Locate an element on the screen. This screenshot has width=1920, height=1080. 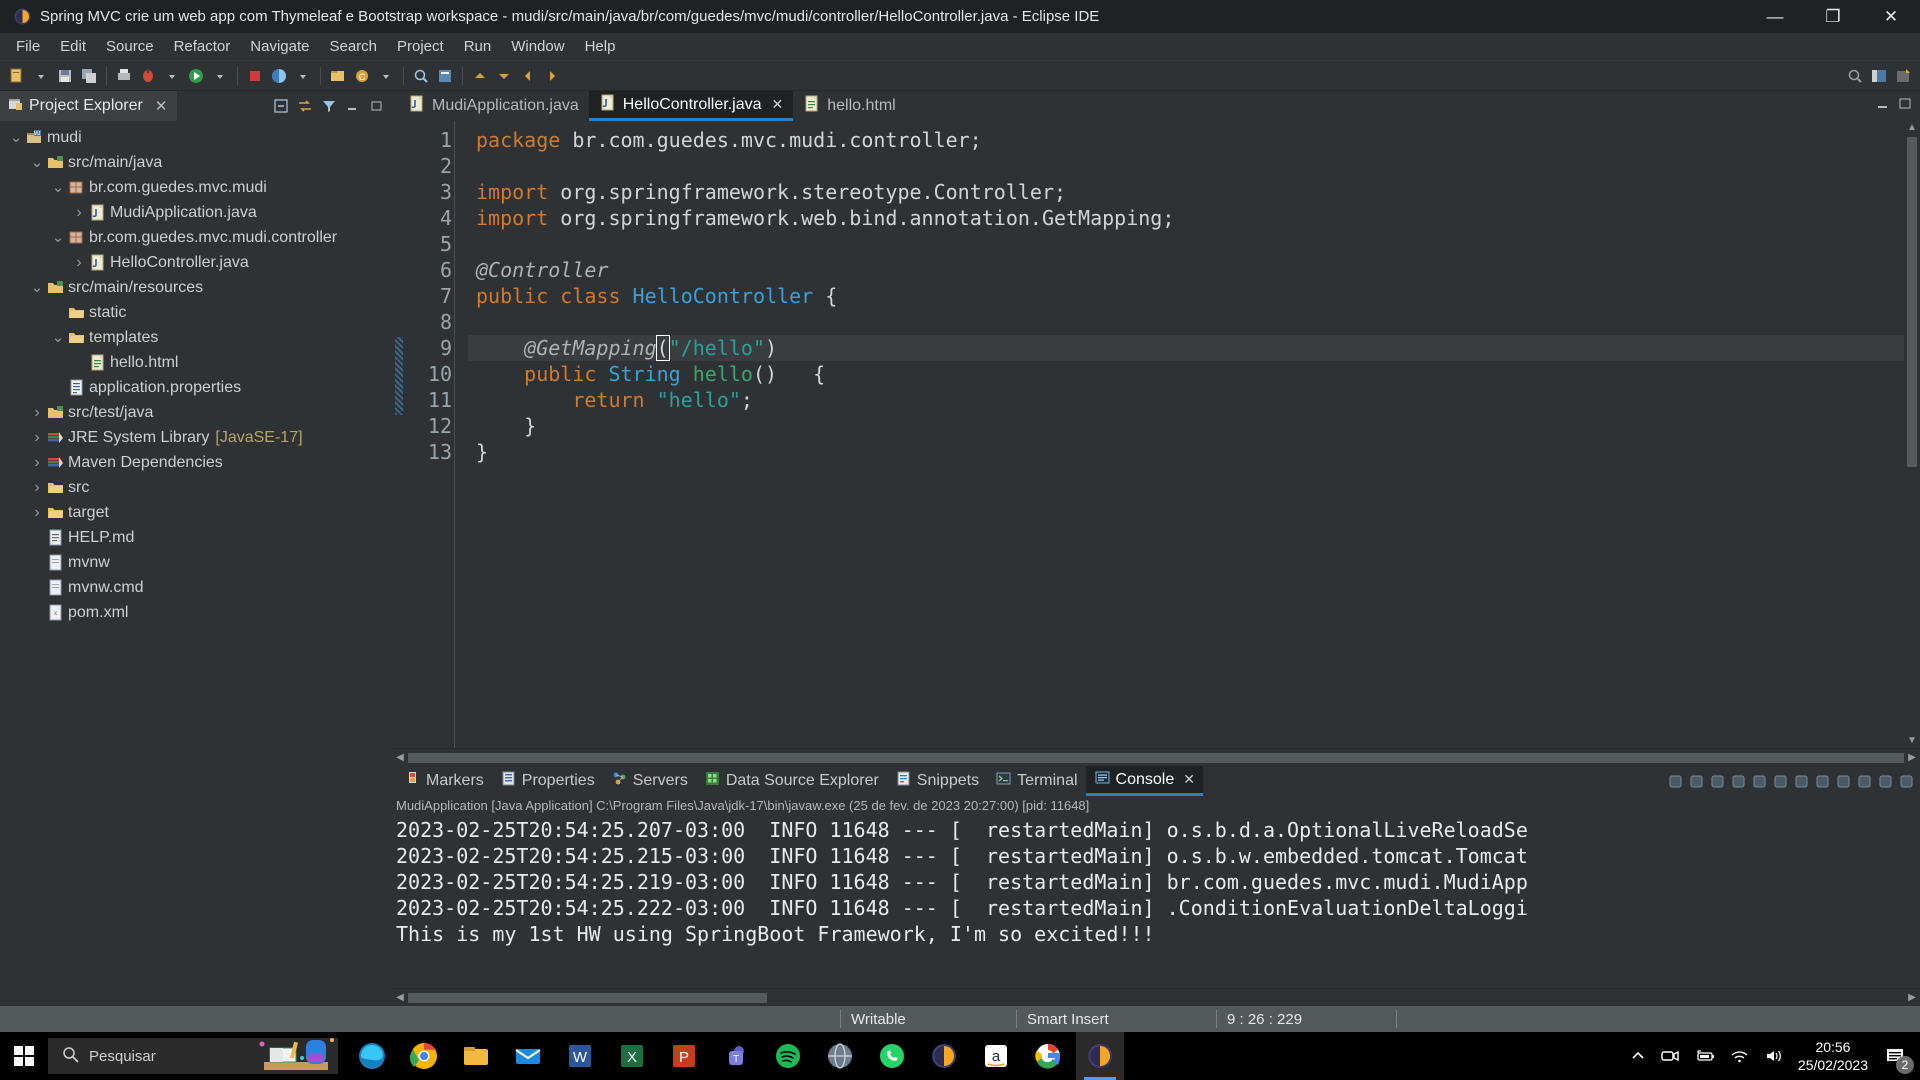
remove-all-launches-icon is located at coordinates (1717, 781).